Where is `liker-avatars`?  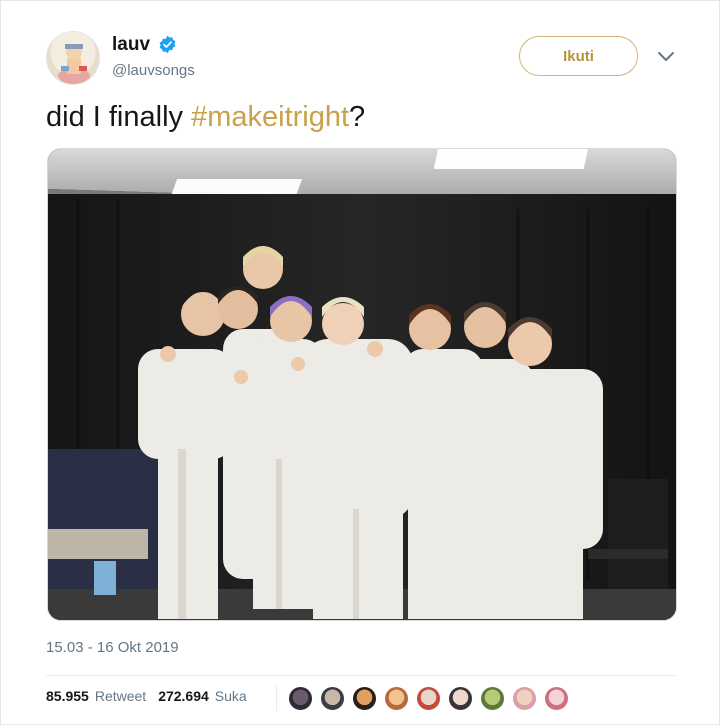 liker-avatars is located at coordinates (431, 698).